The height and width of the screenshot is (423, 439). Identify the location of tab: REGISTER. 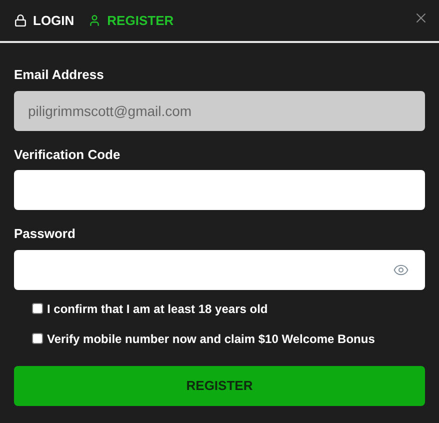
(131, 20).